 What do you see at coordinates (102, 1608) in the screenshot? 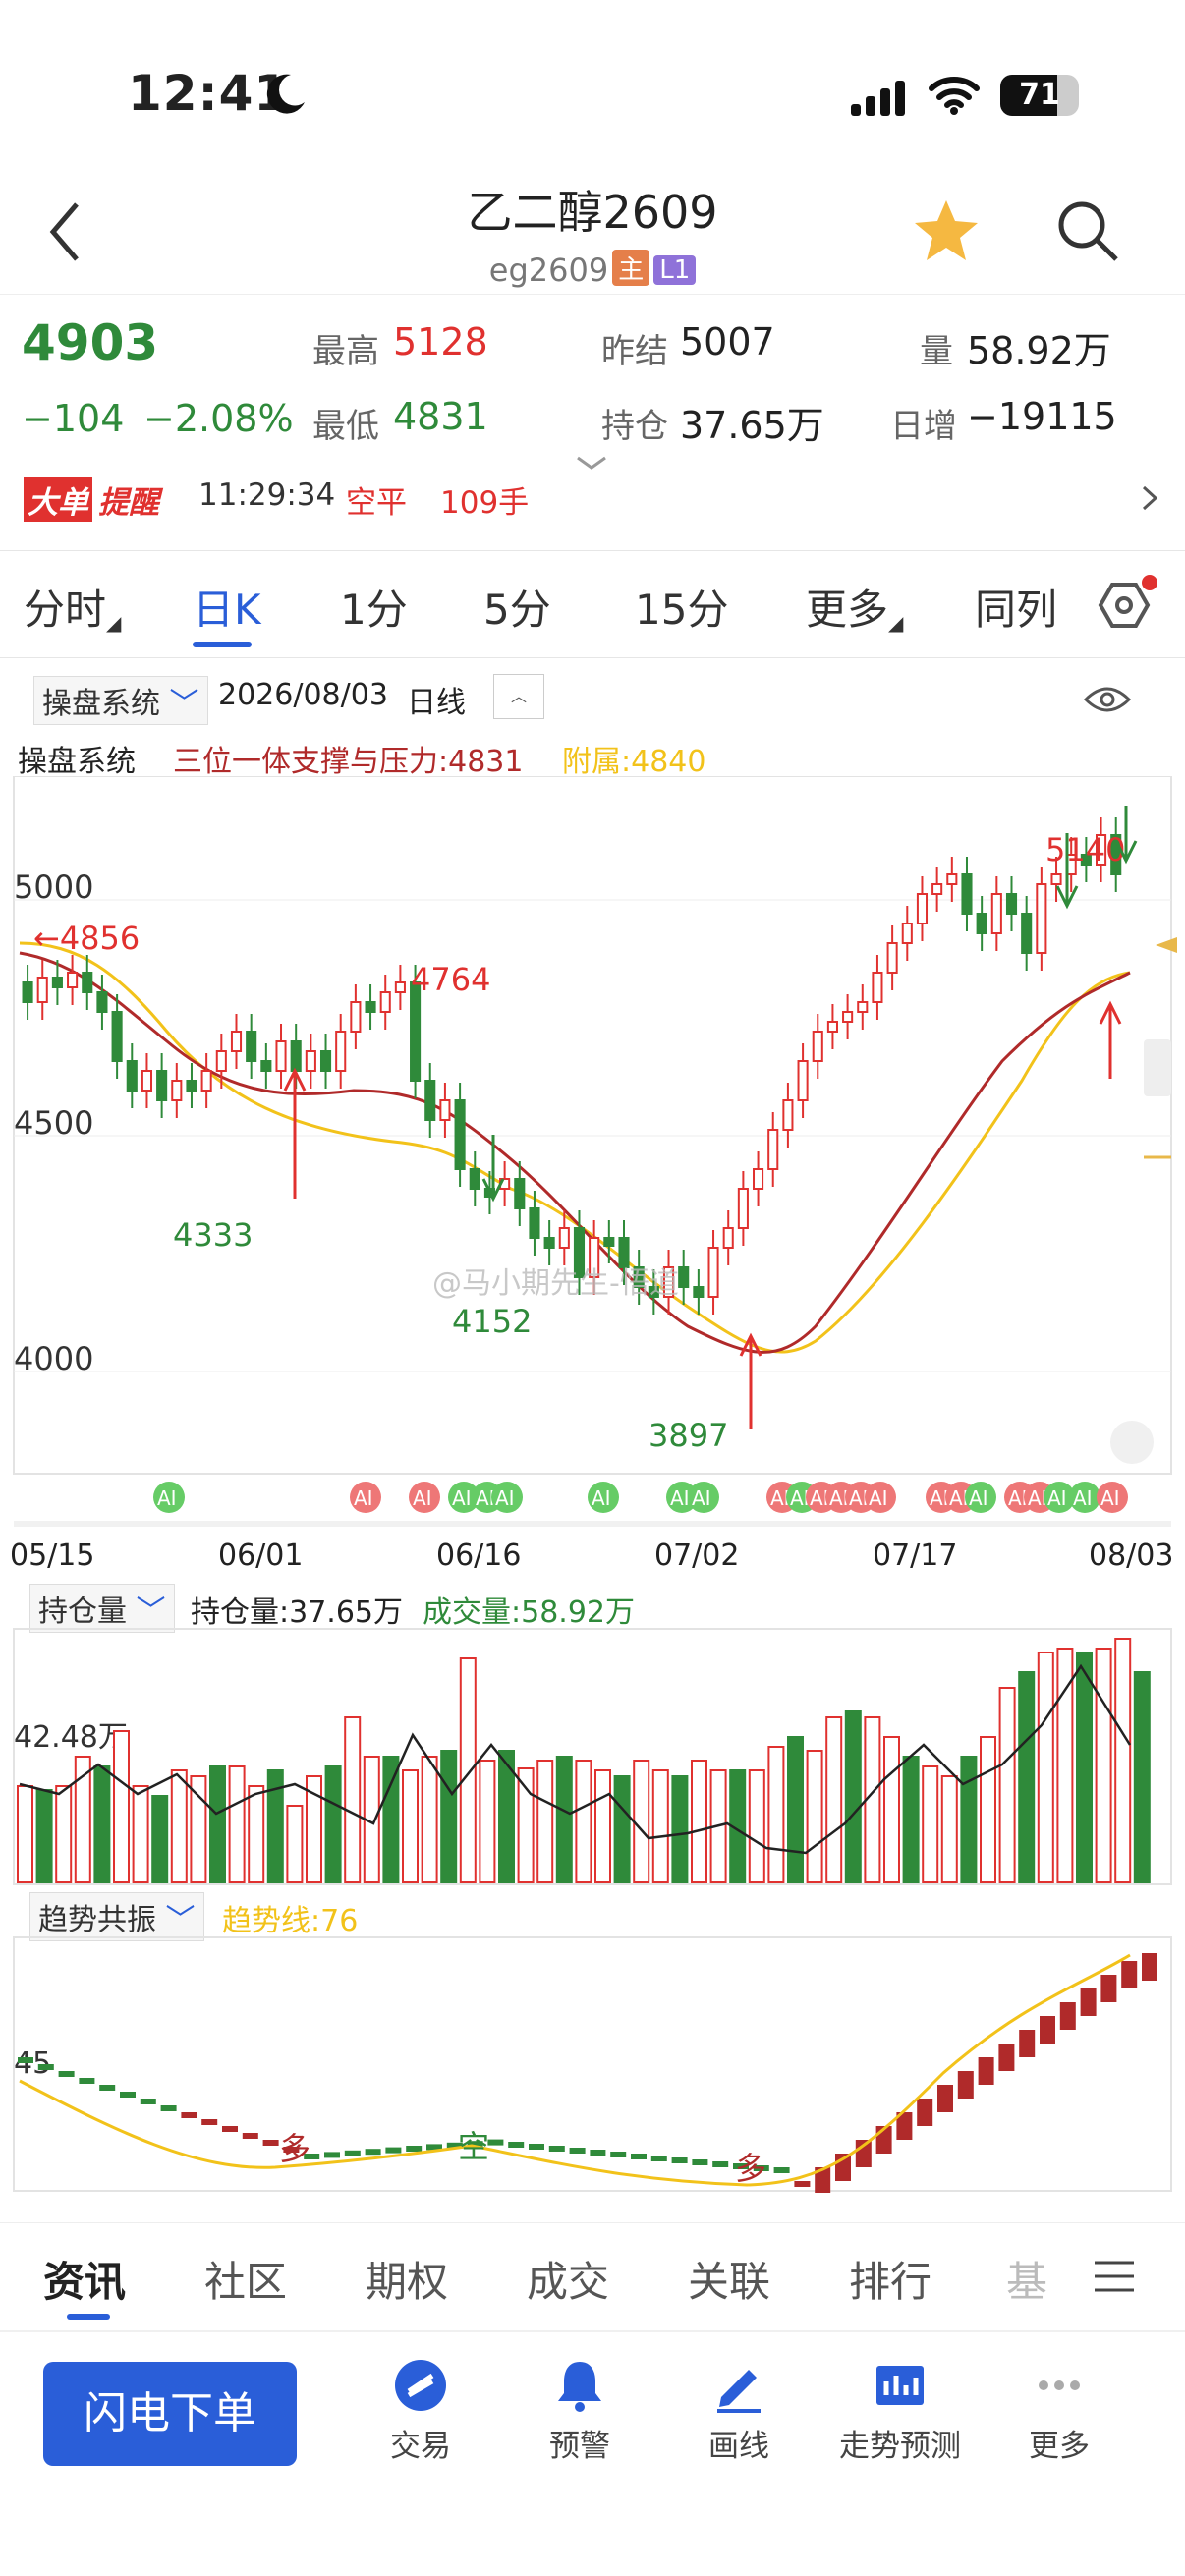
I see `oi-select: 持仓量 ﹀` at bounding box center [102, 1608].